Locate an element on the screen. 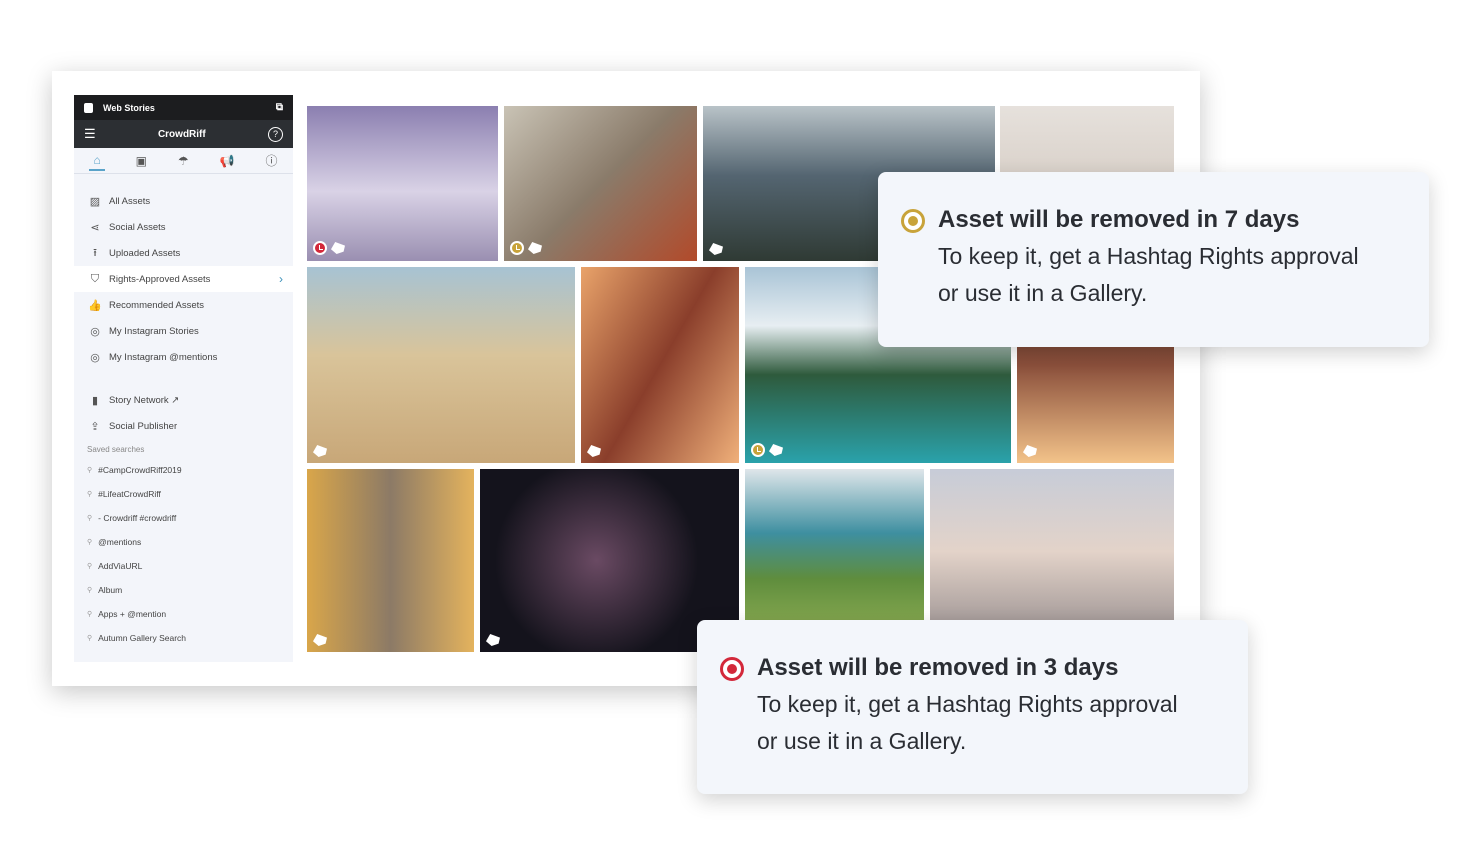 This screenshot has width=1482, height=865. nav-label: Rights-Approved Assets is located at coordinates (160, 279).